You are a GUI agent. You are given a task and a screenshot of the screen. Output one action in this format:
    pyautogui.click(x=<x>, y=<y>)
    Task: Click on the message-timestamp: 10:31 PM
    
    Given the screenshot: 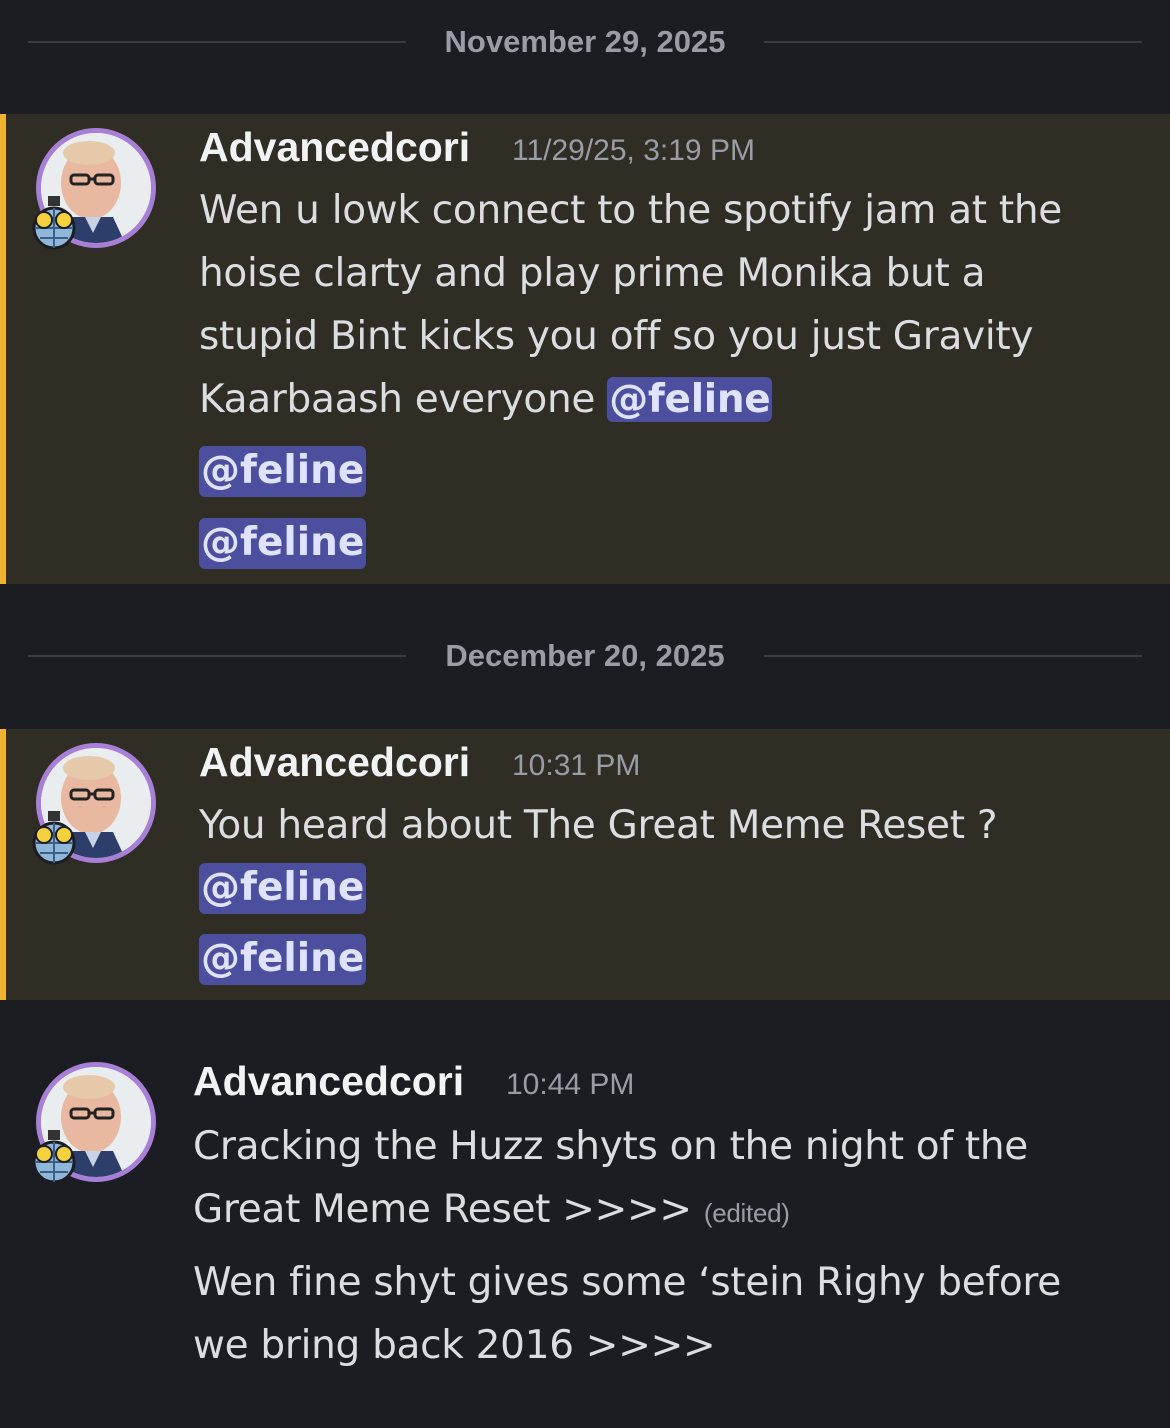 What is the action you would take?
    pyautogui.click(x=576, y=765)
    